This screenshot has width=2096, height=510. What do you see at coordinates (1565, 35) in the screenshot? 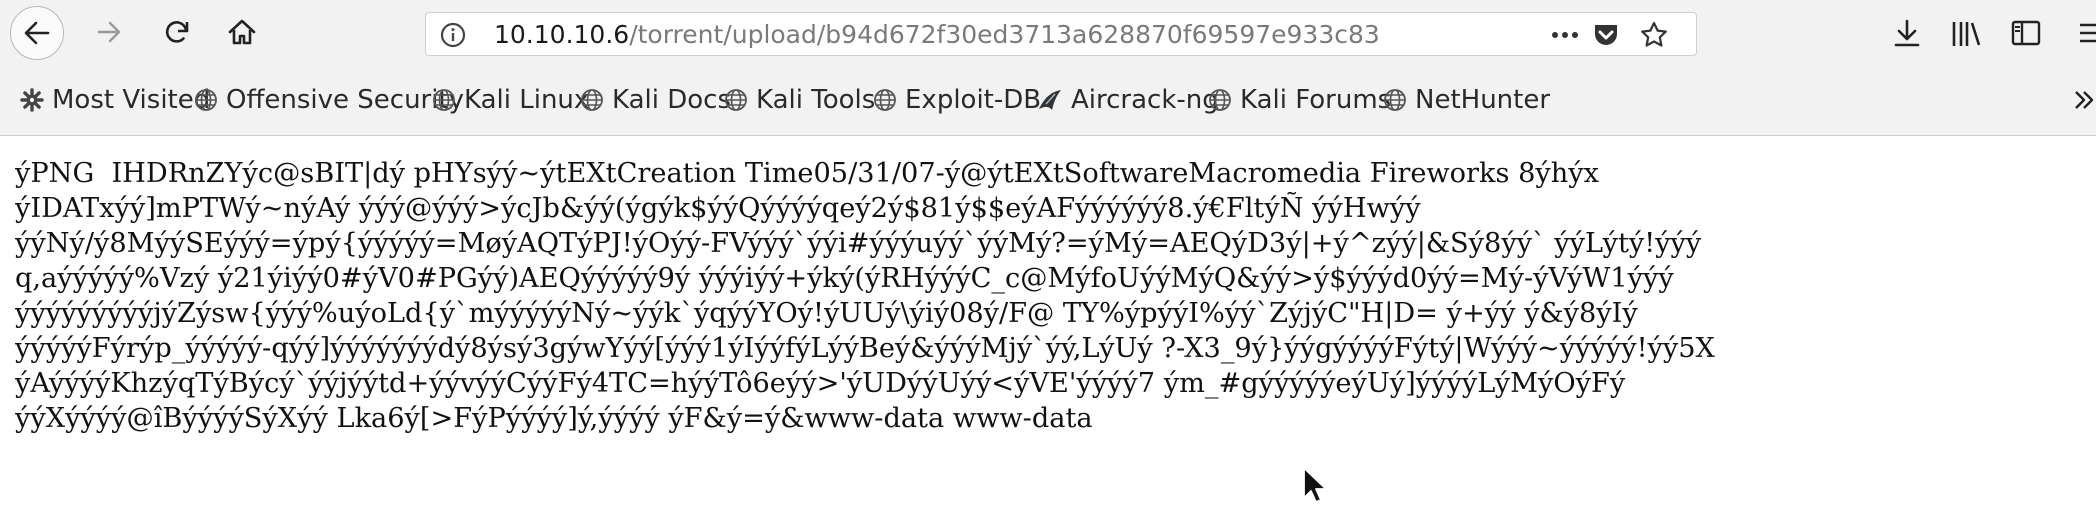
I see `more-horizontal-icon` at bounding box center [1565, 35].